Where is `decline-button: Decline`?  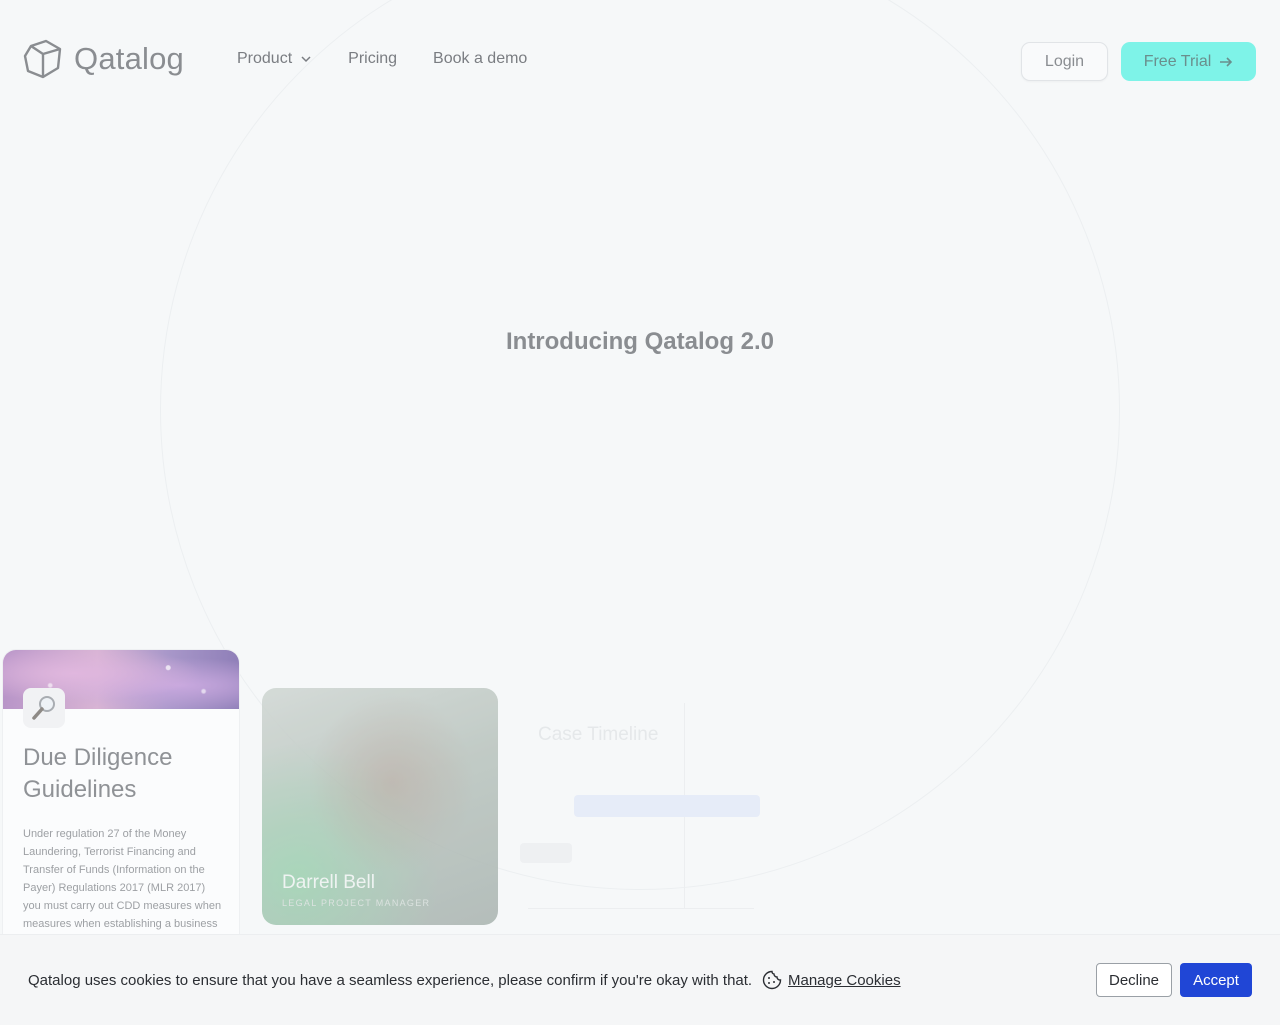
decline-button: Decline is located at coordinates (1134, 980).